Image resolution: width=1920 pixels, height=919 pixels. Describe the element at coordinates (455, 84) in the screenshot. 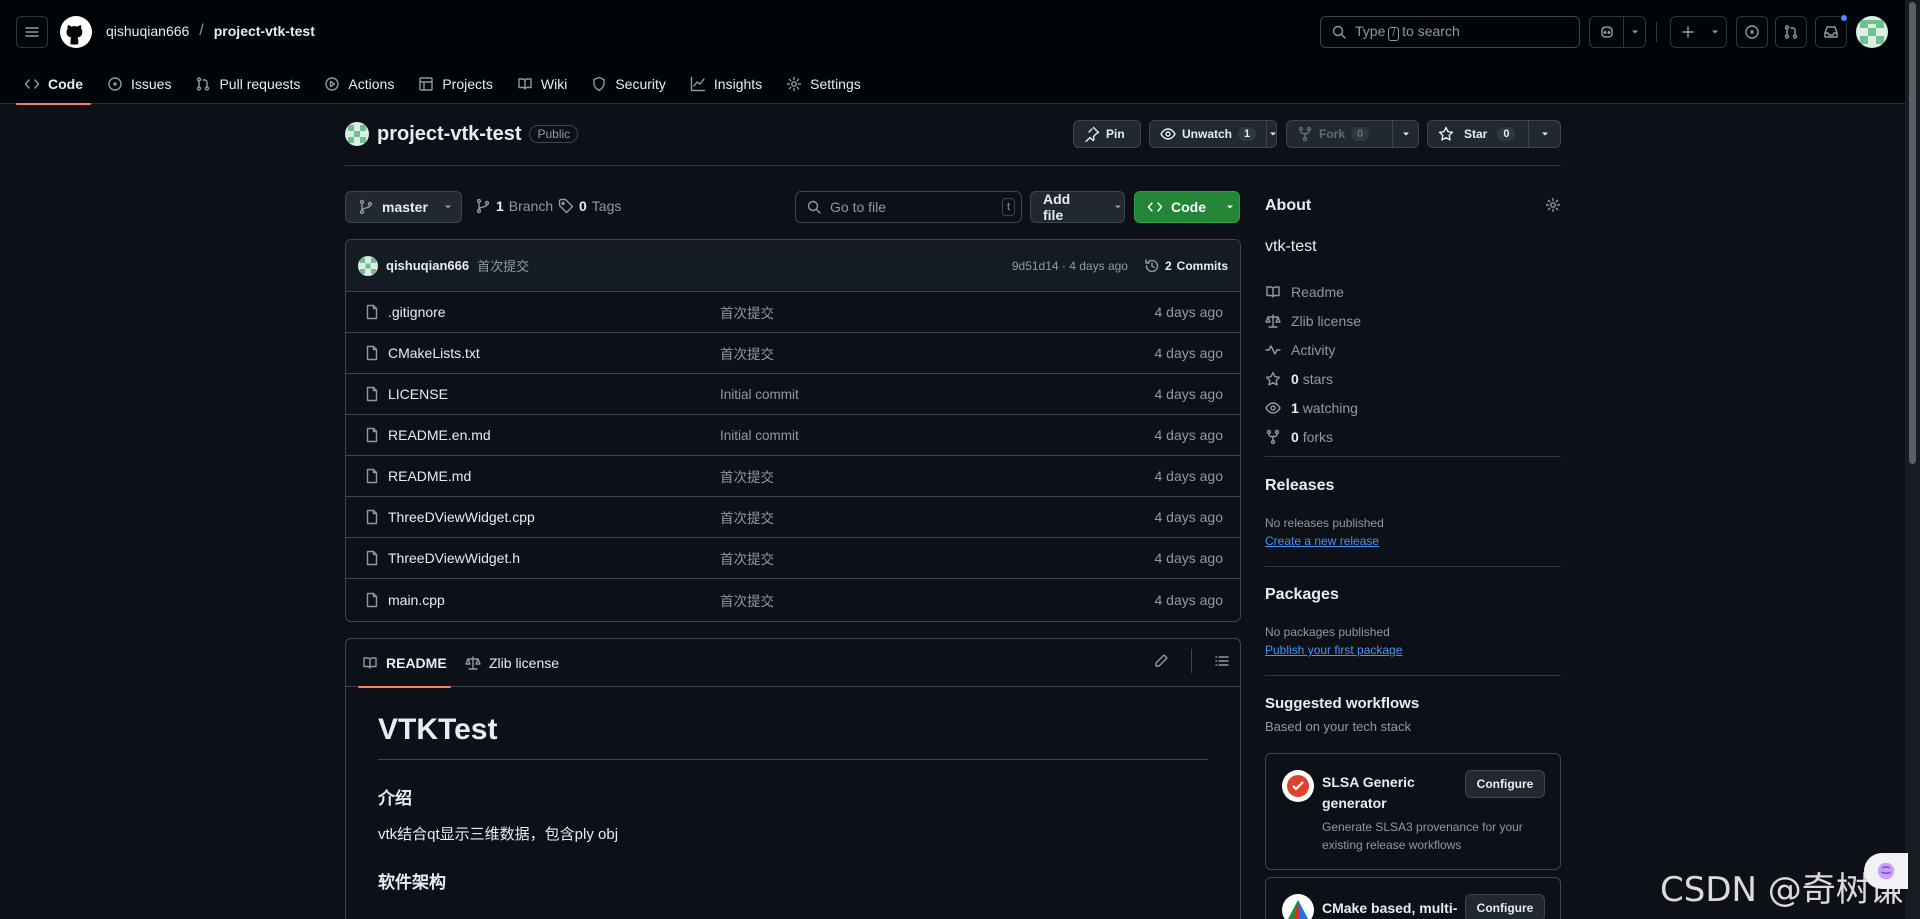

I see `tab-projects: Projects` at that location.